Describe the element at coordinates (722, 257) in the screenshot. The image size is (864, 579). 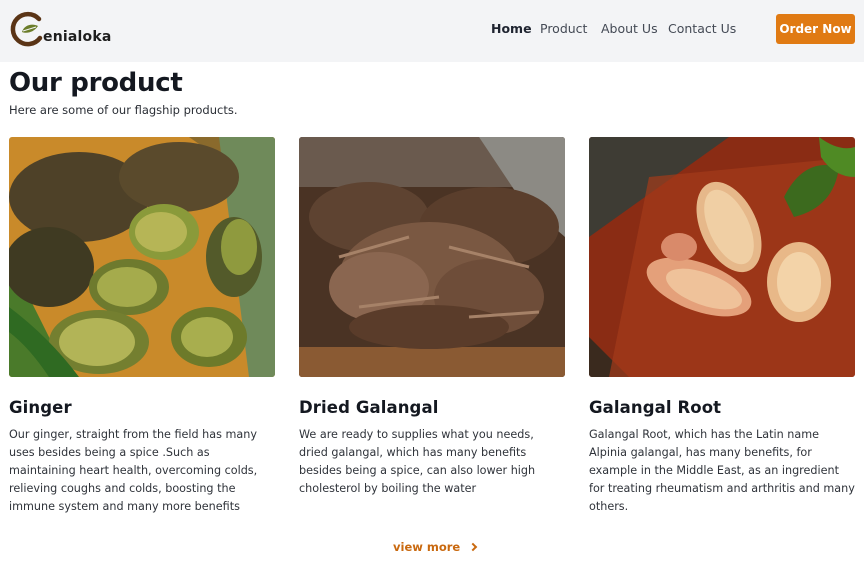
I see `galangal-root-photo` at that location.